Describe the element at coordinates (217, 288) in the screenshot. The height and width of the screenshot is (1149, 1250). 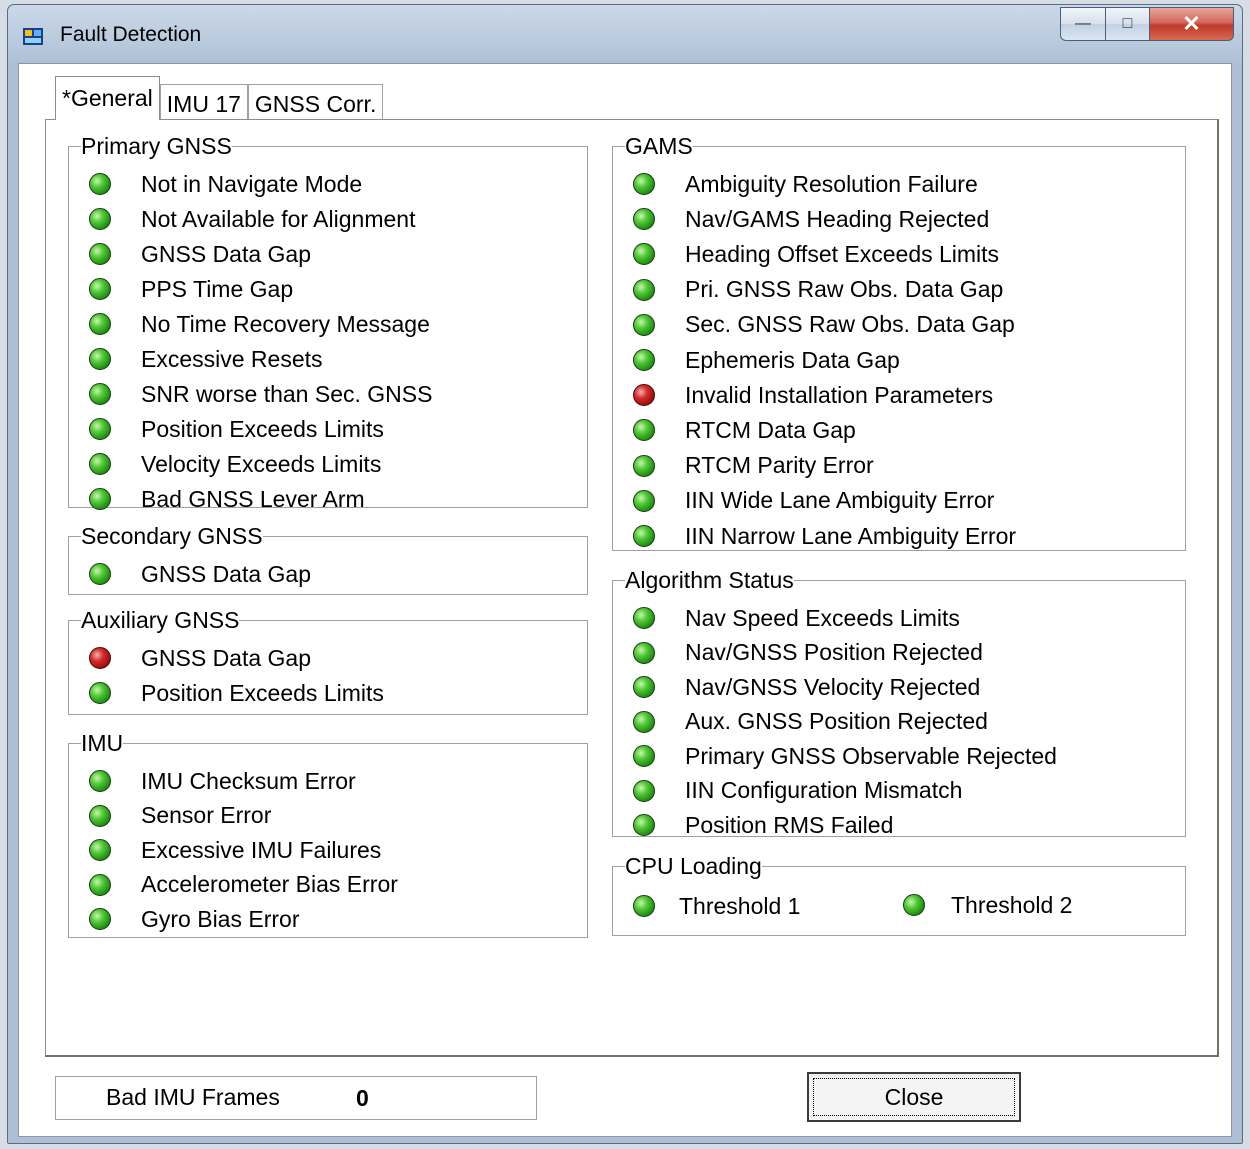
I see `status-label: PPS Time Gap` at that location.